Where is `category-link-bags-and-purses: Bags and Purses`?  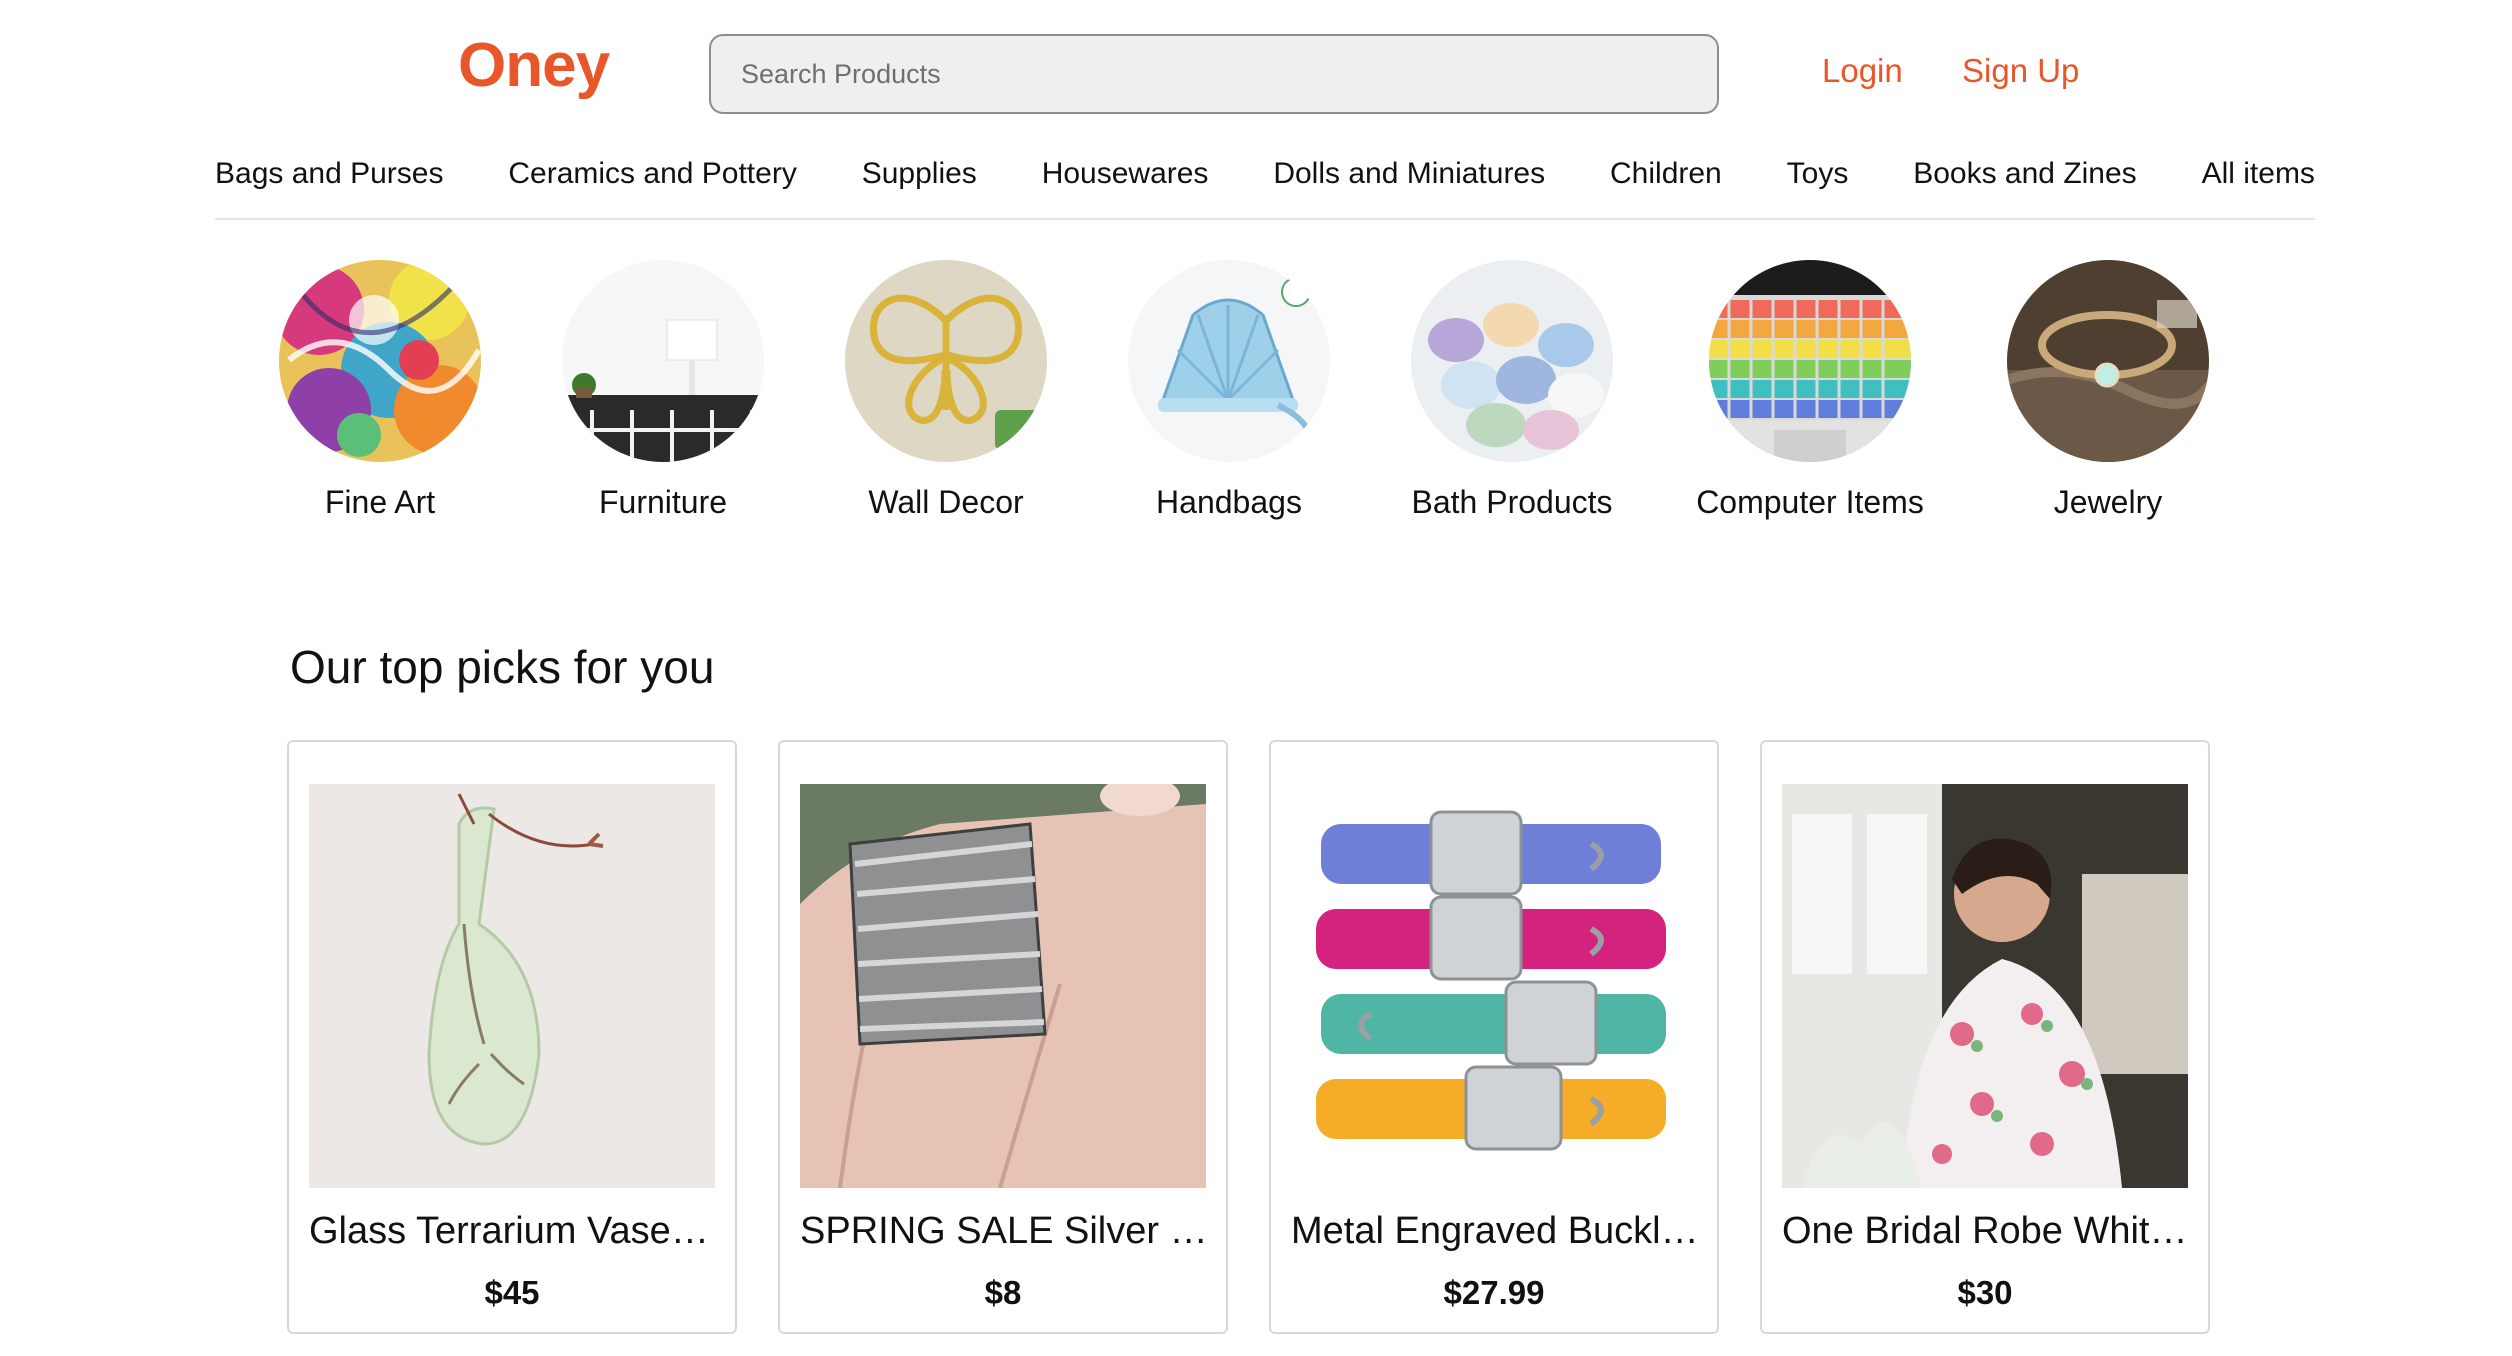 category-link-bags-and-purses: Bags and Purses is located at coordinates (329, 174).